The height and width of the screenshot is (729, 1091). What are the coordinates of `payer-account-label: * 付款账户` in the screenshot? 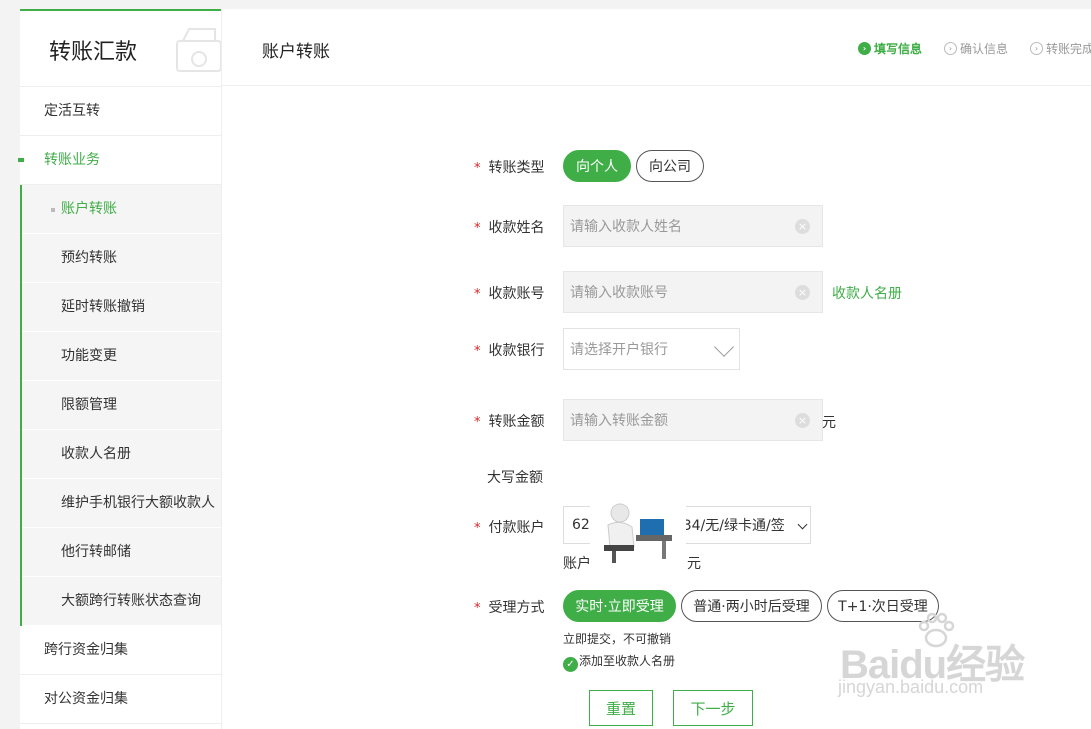 It's located at (509, 527).